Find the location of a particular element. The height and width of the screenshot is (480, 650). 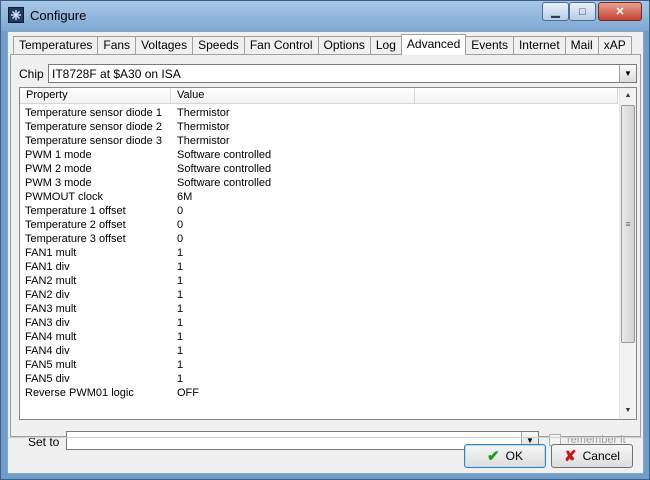

minimize-button: ▁ is located at coordinates (555, 11).